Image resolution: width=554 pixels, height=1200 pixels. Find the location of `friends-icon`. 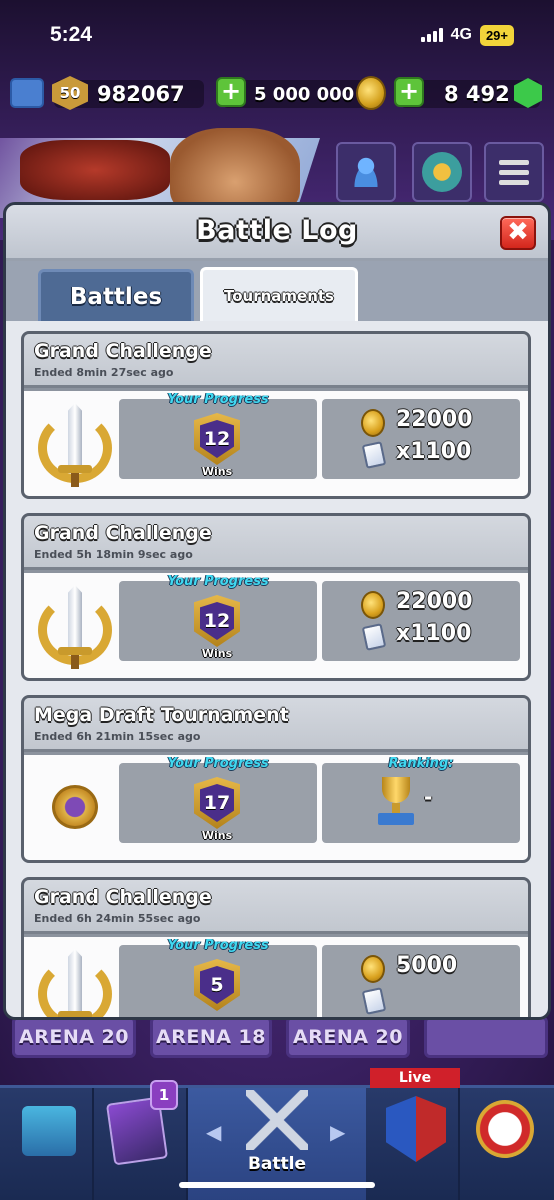

friends-icon is located at coordinates (366, 172).